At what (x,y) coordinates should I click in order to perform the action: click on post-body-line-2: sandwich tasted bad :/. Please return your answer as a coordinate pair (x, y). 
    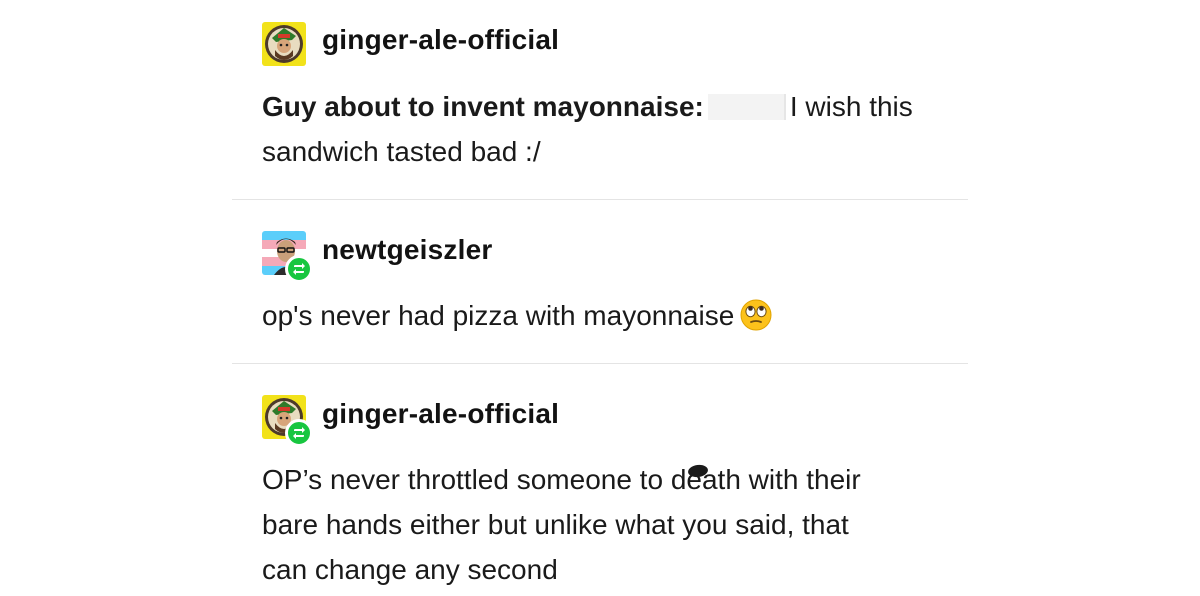
    Looking at the image, I should click on (401, 151).